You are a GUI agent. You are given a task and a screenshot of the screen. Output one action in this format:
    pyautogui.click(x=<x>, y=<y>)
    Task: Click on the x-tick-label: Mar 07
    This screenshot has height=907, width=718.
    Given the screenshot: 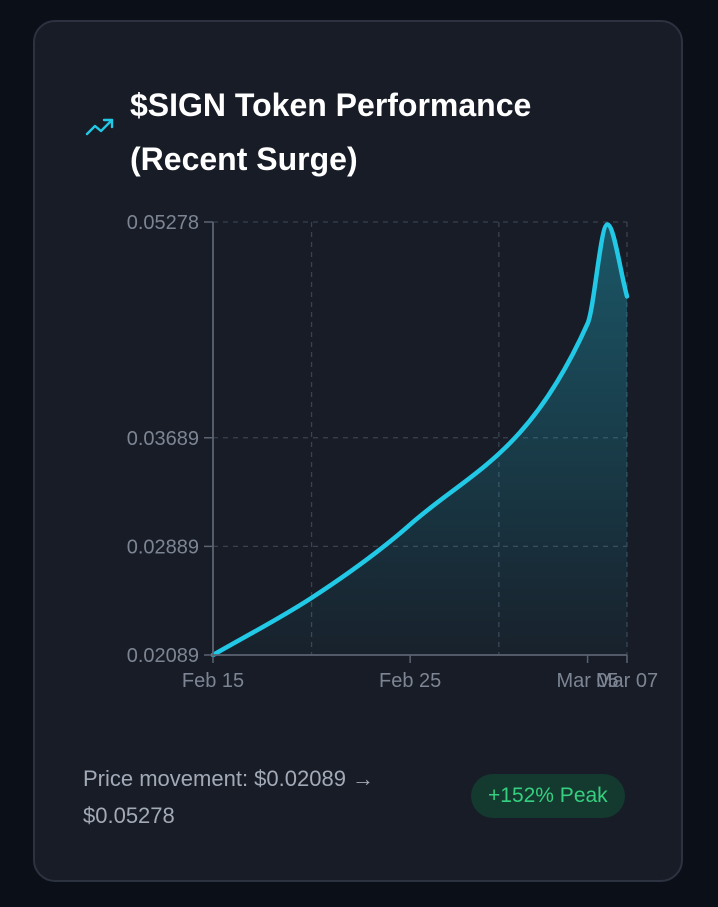 What is the action you would take?
    pyautogui.click(x=627, y=681)
    